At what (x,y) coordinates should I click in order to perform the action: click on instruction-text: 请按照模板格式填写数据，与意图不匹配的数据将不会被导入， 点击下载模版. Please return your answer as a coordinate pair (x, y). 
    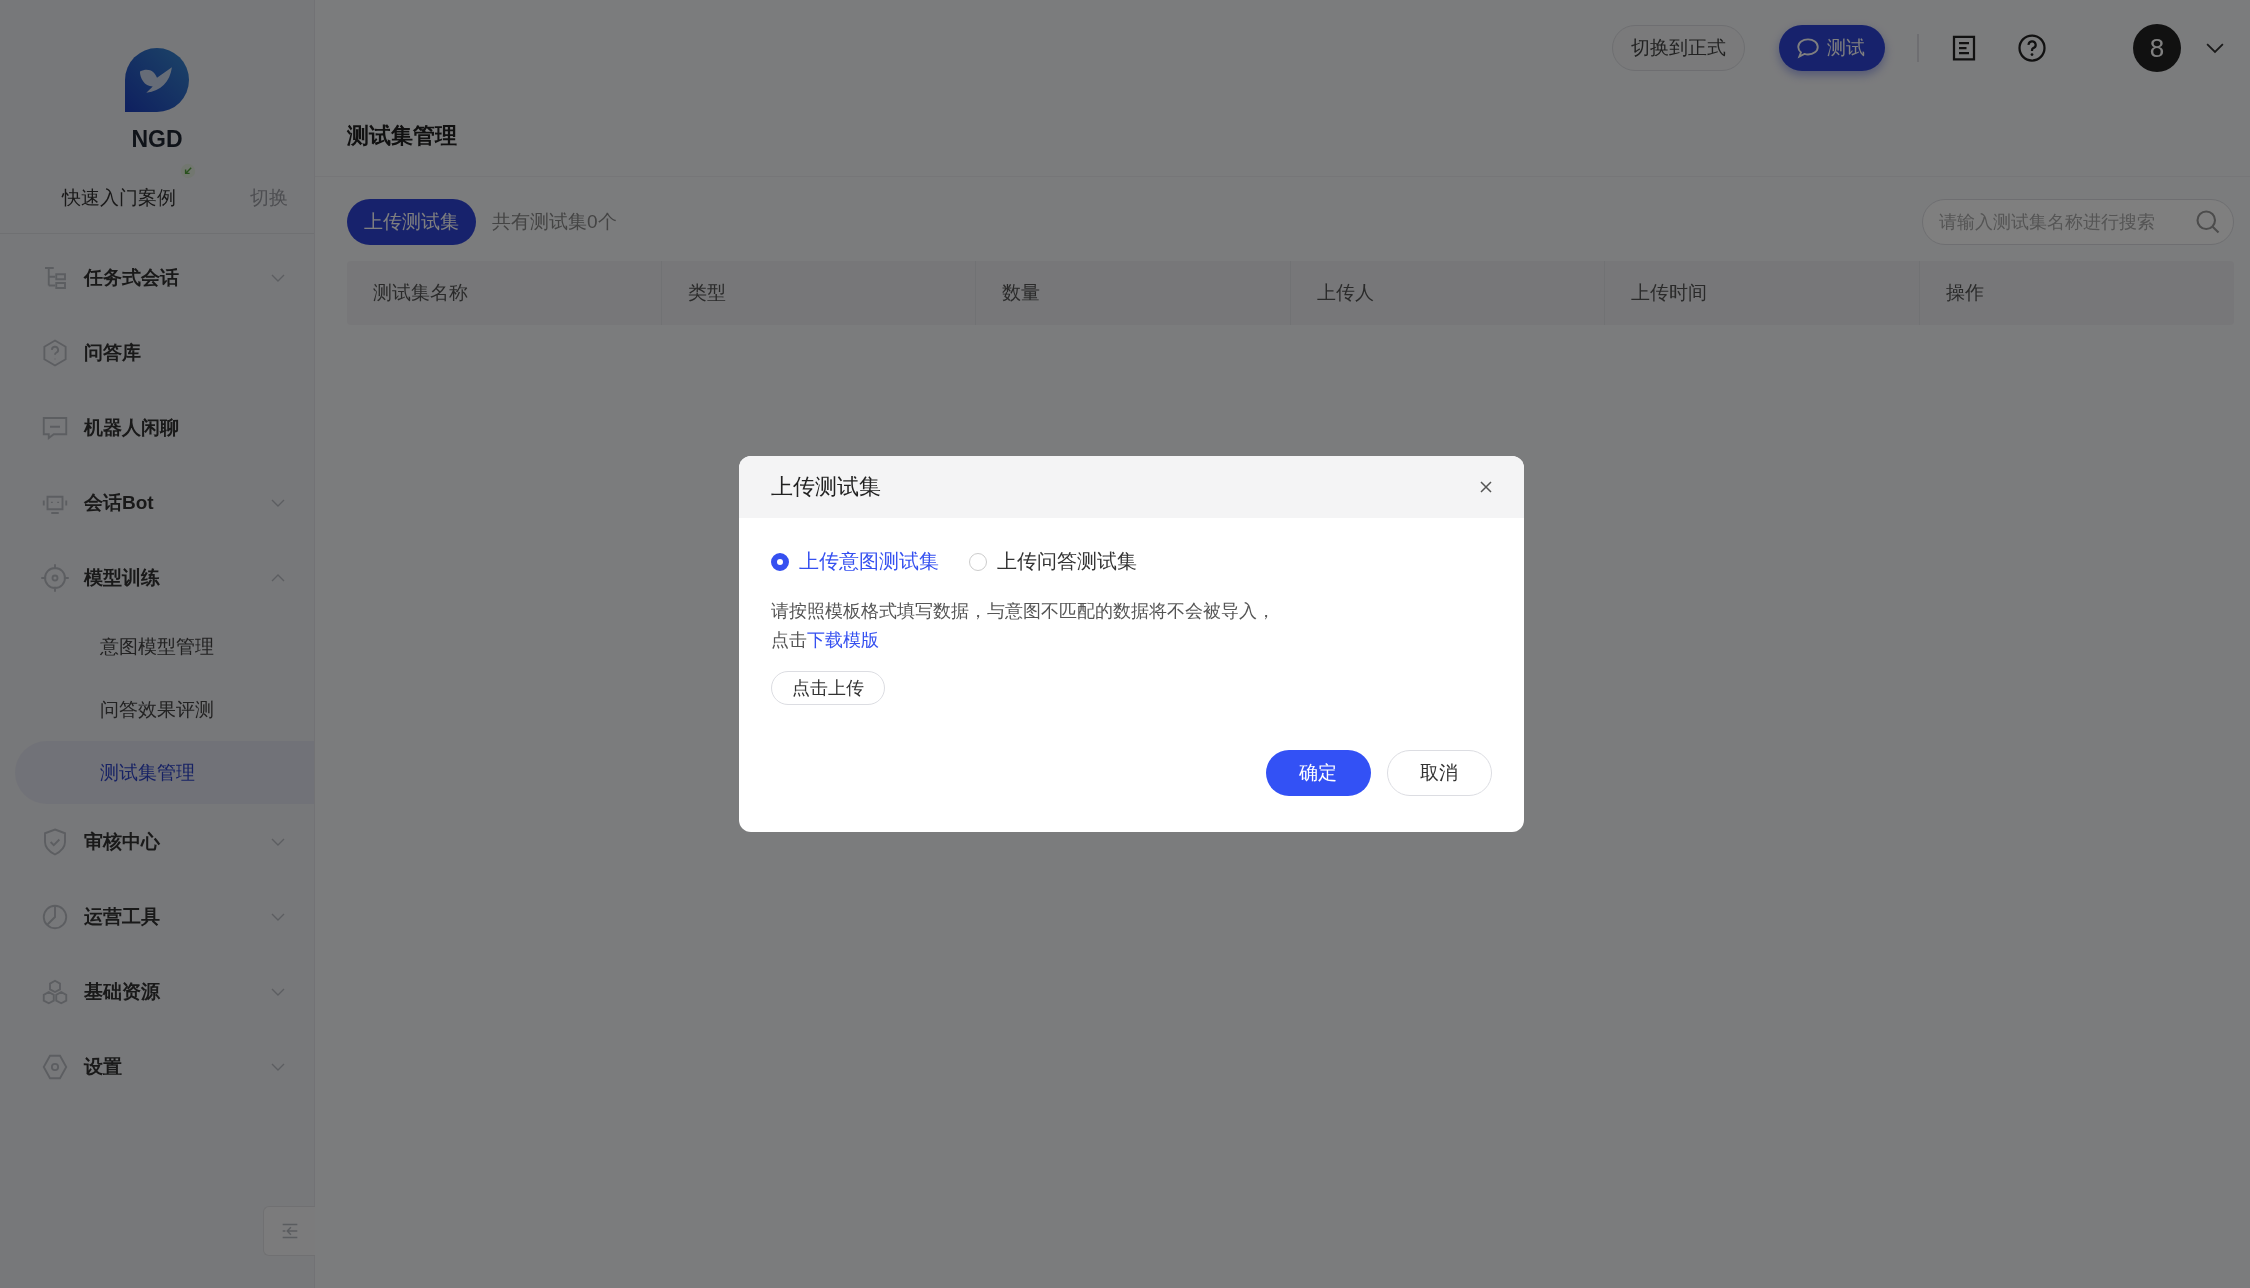
    Looking at the image, I should click on (1023, 626).